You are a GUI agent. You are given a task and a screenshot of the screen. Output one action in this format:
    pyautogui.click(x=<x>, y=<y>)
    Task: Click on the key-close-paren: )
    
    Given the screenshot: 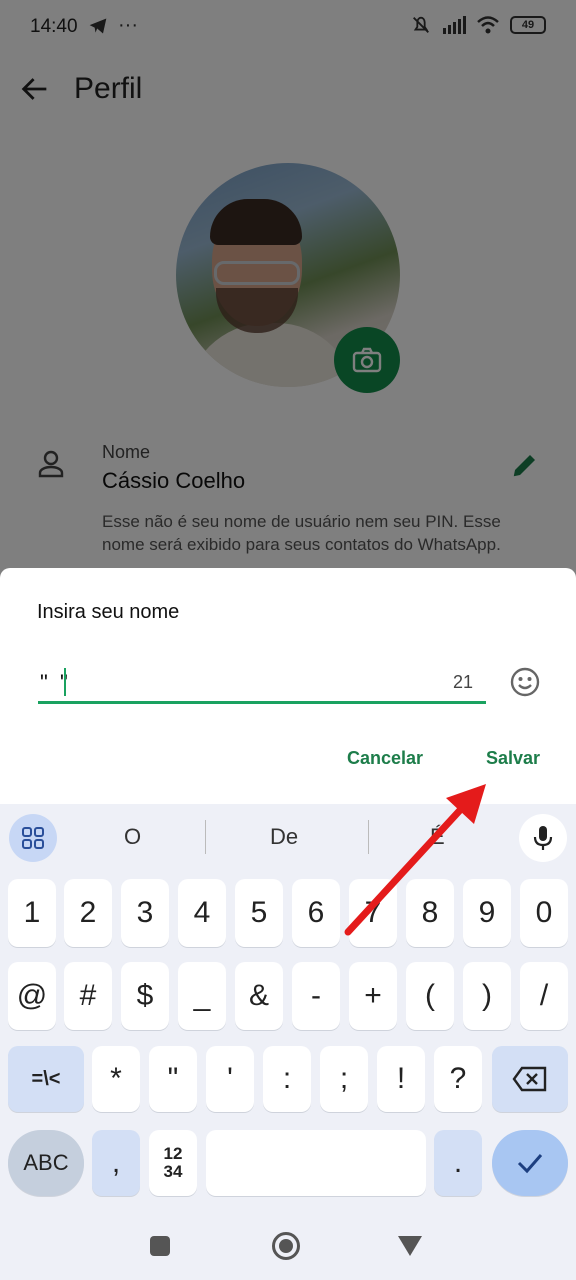 What is the action you would take?
    pyautogui.click(x=487, y=996)
    